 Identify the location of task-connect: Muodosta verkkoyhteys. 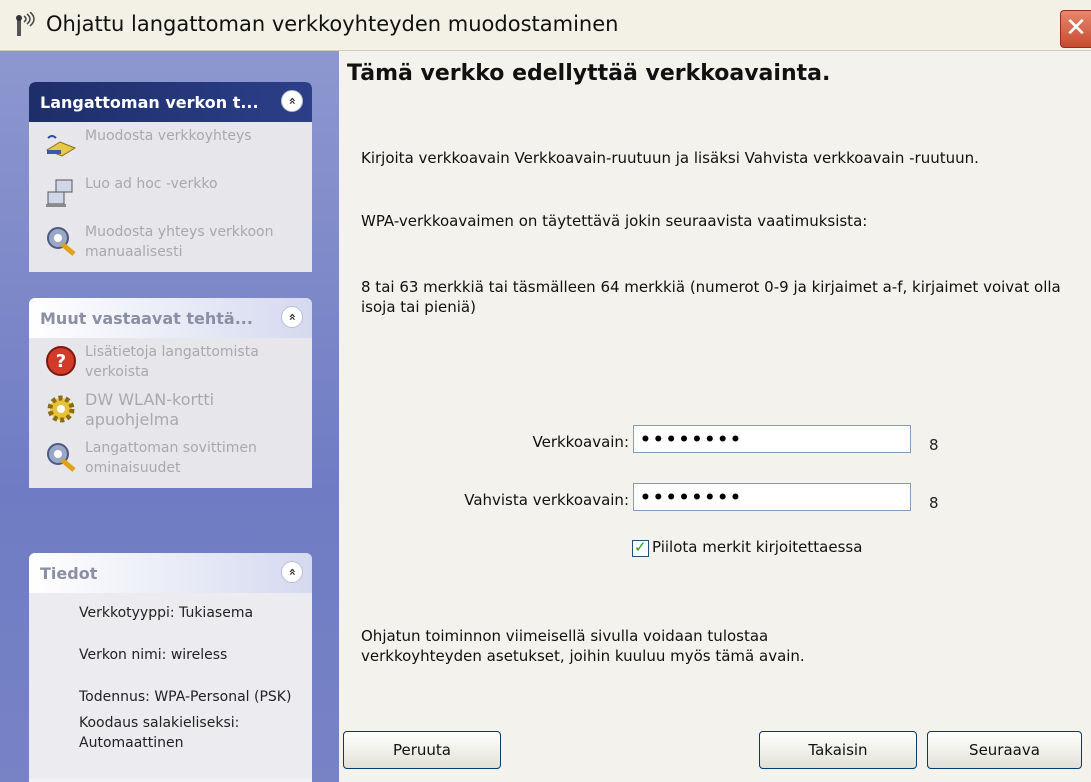
(170, 148).